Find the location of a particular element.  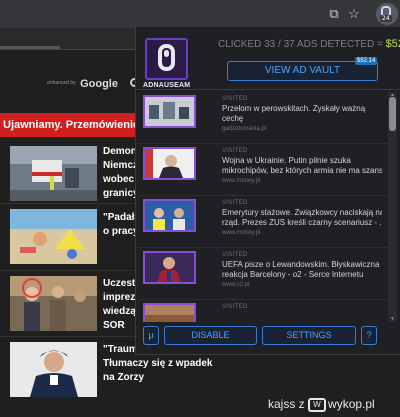

google-search-branding: enhanced by Google is located at coordinates (93, 83).